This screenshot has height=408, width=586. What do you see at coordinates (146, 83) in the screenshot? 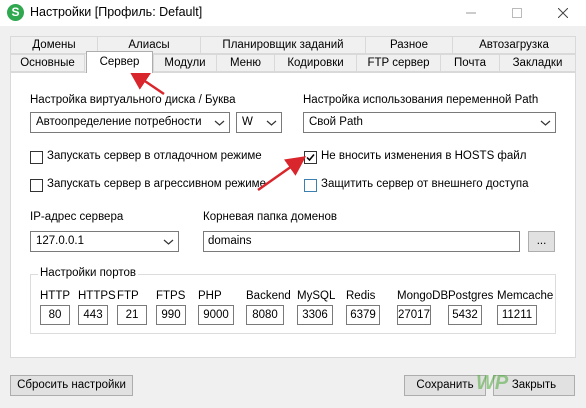
I see `annotation-arrow-tab` at bounding box center [146, 83].